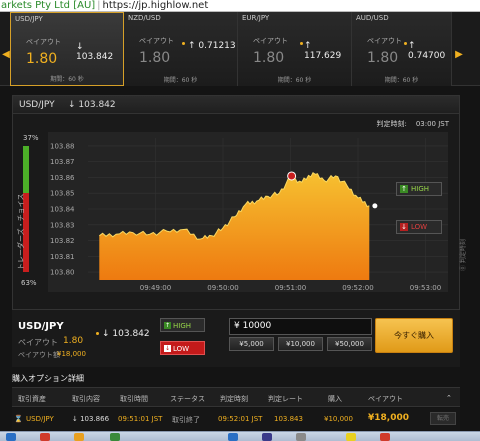 The height and width of the screenshot is (441, 480). I want to click on row-judge-time: 09:52:01 JST, so click(240, 419).